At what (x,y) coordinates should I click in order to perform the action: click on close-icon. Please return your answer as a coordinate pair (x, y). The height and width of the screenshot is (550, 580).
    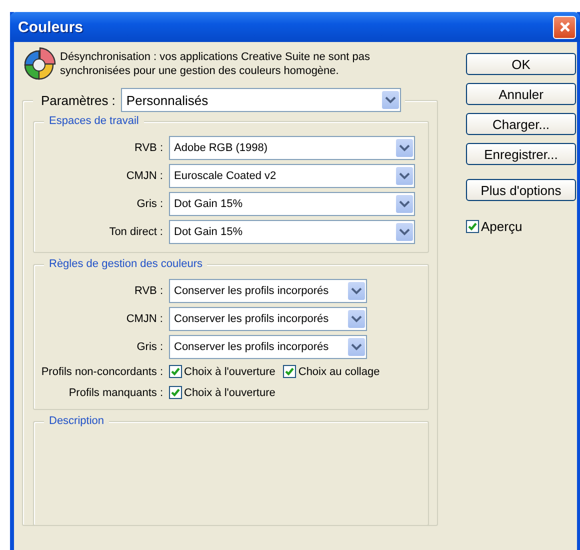
    Looking at the image, I should click on (564, 27).